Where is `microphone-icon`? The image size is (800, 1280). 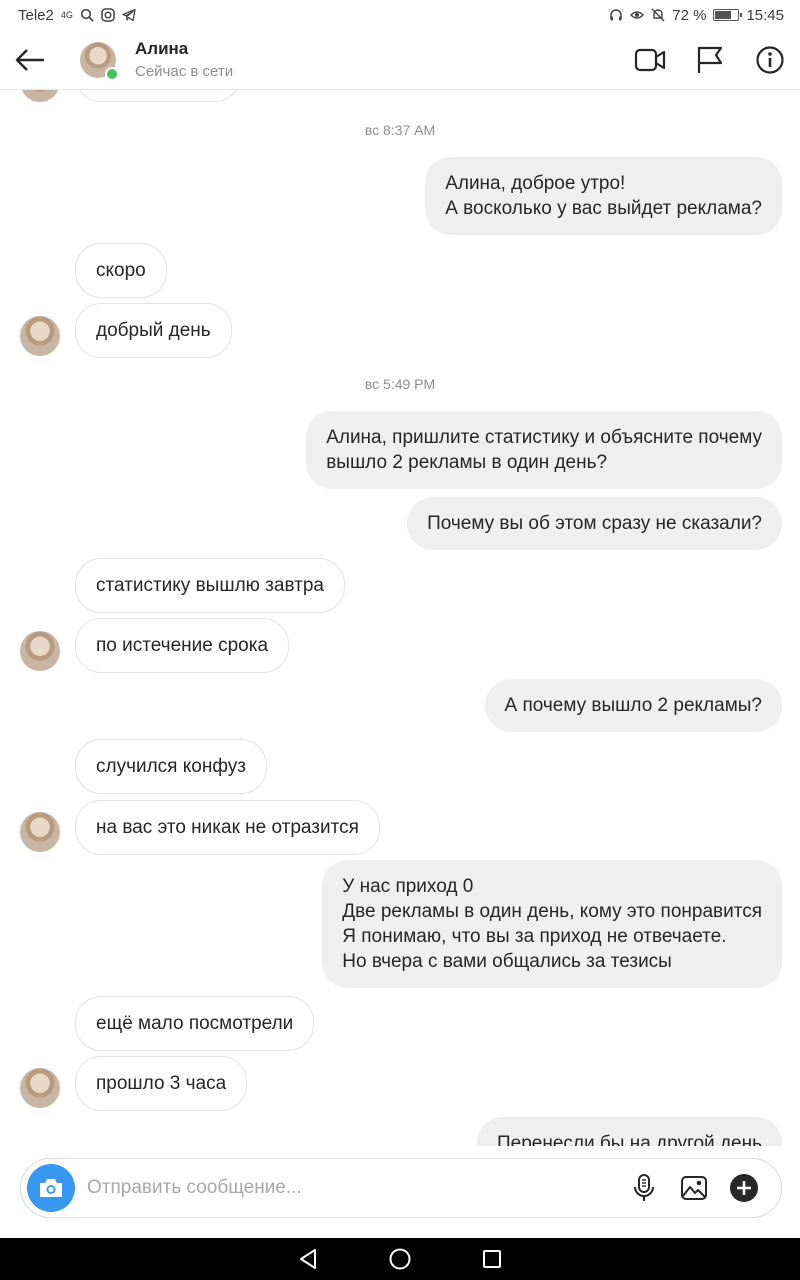 microphone-icon is located at coordinates (644, 1187).